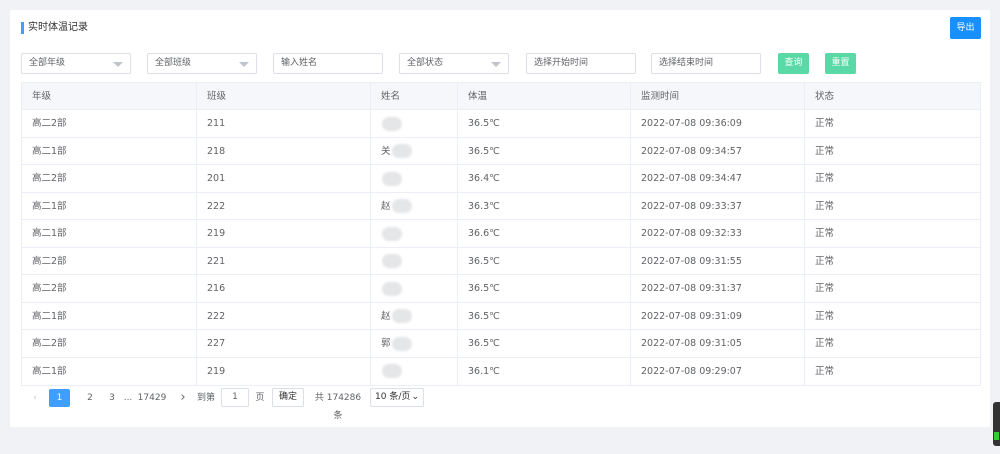 The width and height of the screenshot is (1000, 454). I want to click on table-row: 高二2部 227 郭 36.5℃ 2022-07-08 09:31:05 正常, so click(501, 344).